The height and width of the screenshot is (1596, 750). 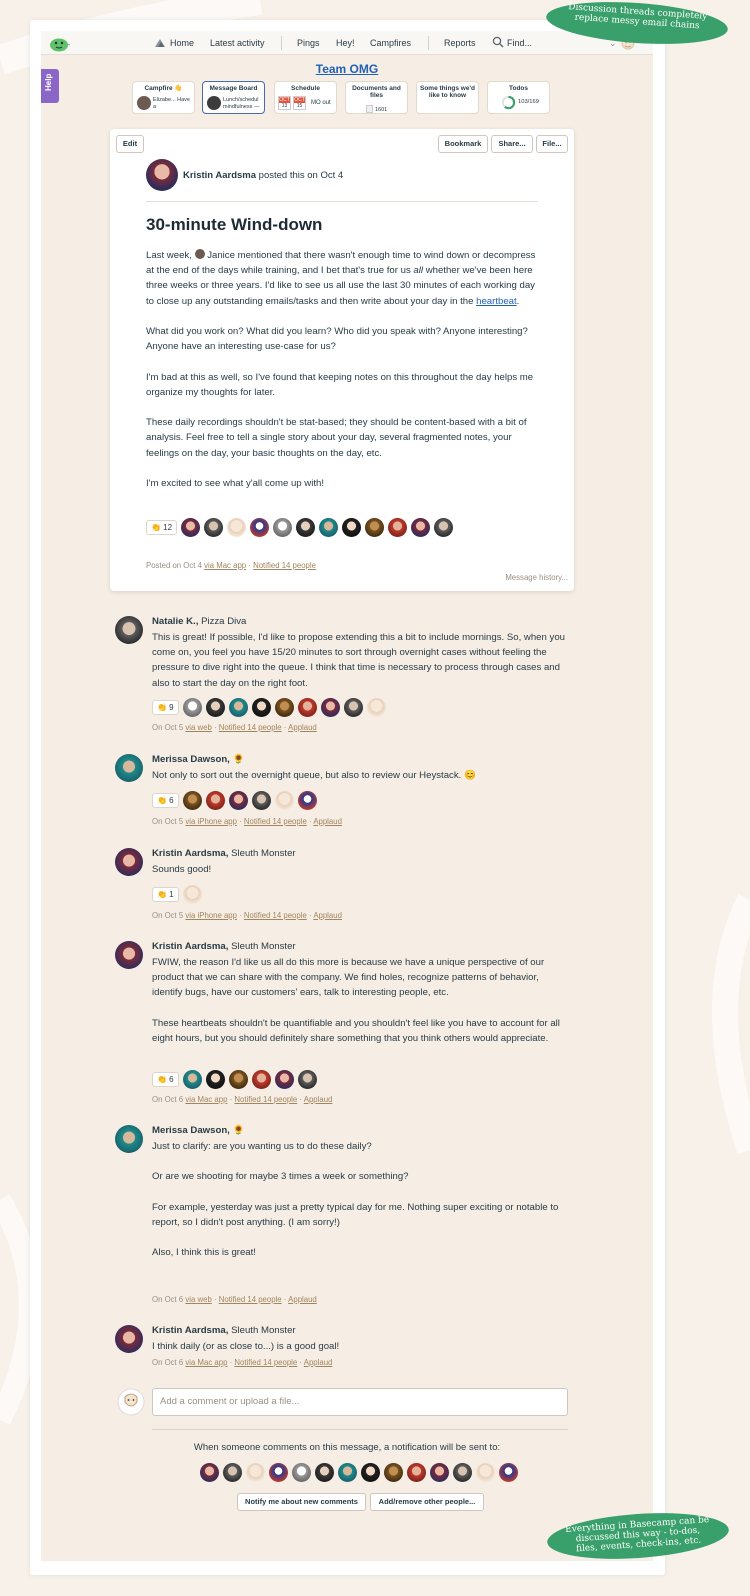 What do you see at coordinates (198, 1299) in the screenshot?
I see `via-link: via web` at bounding box center [198, 1299].